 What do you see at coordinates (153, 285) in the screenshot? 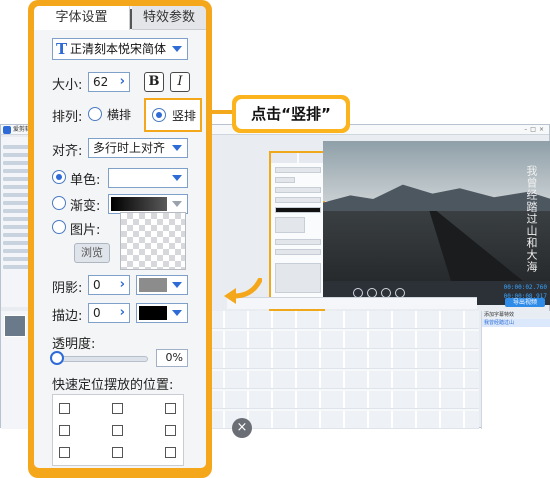
I see `shadow-color-fill` at bounding box center [153, 285].